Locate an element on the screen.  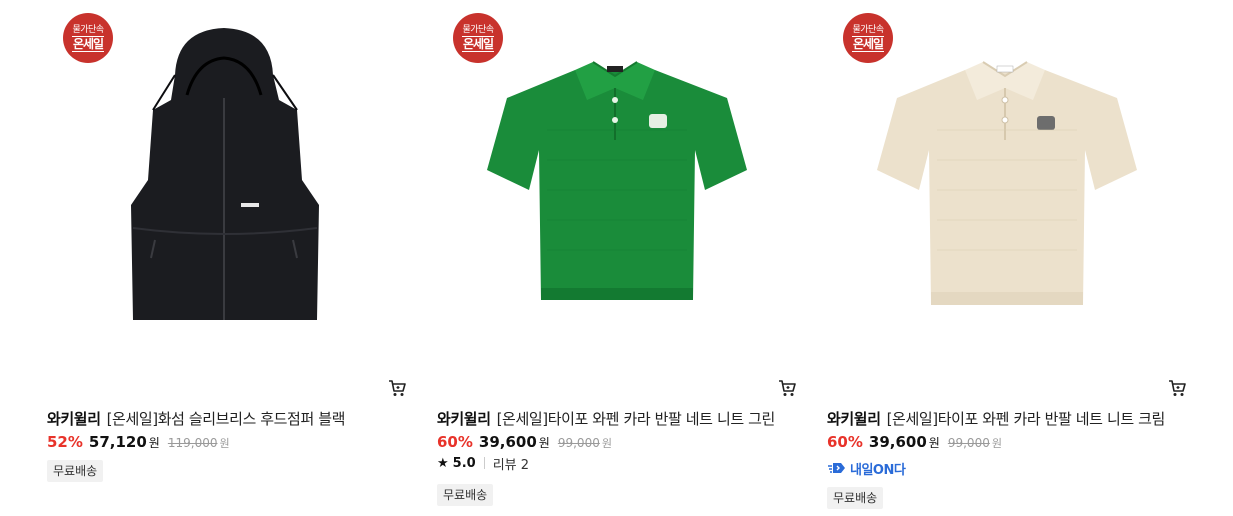
rating-score: 5.0 is located at coordinates (464, 463).